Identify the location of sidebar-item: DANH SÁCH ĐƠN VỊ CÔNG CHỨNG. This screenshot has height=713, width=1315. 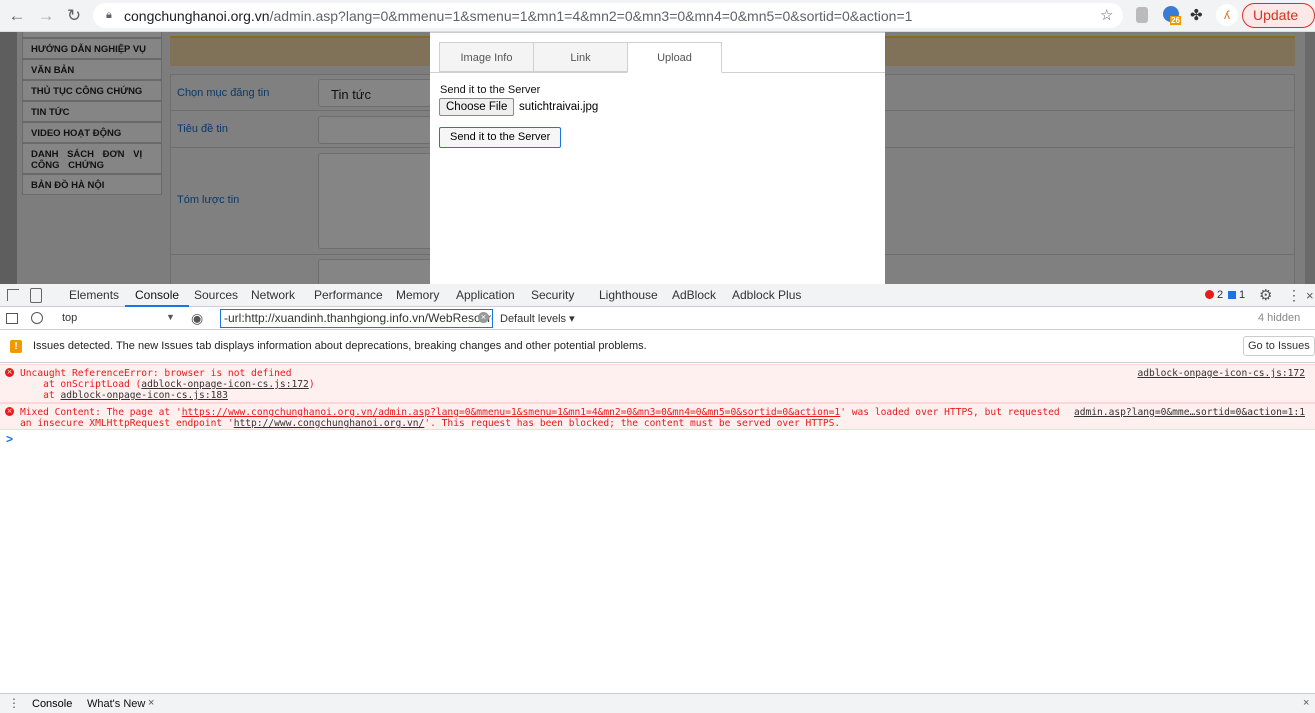
(92, 158).